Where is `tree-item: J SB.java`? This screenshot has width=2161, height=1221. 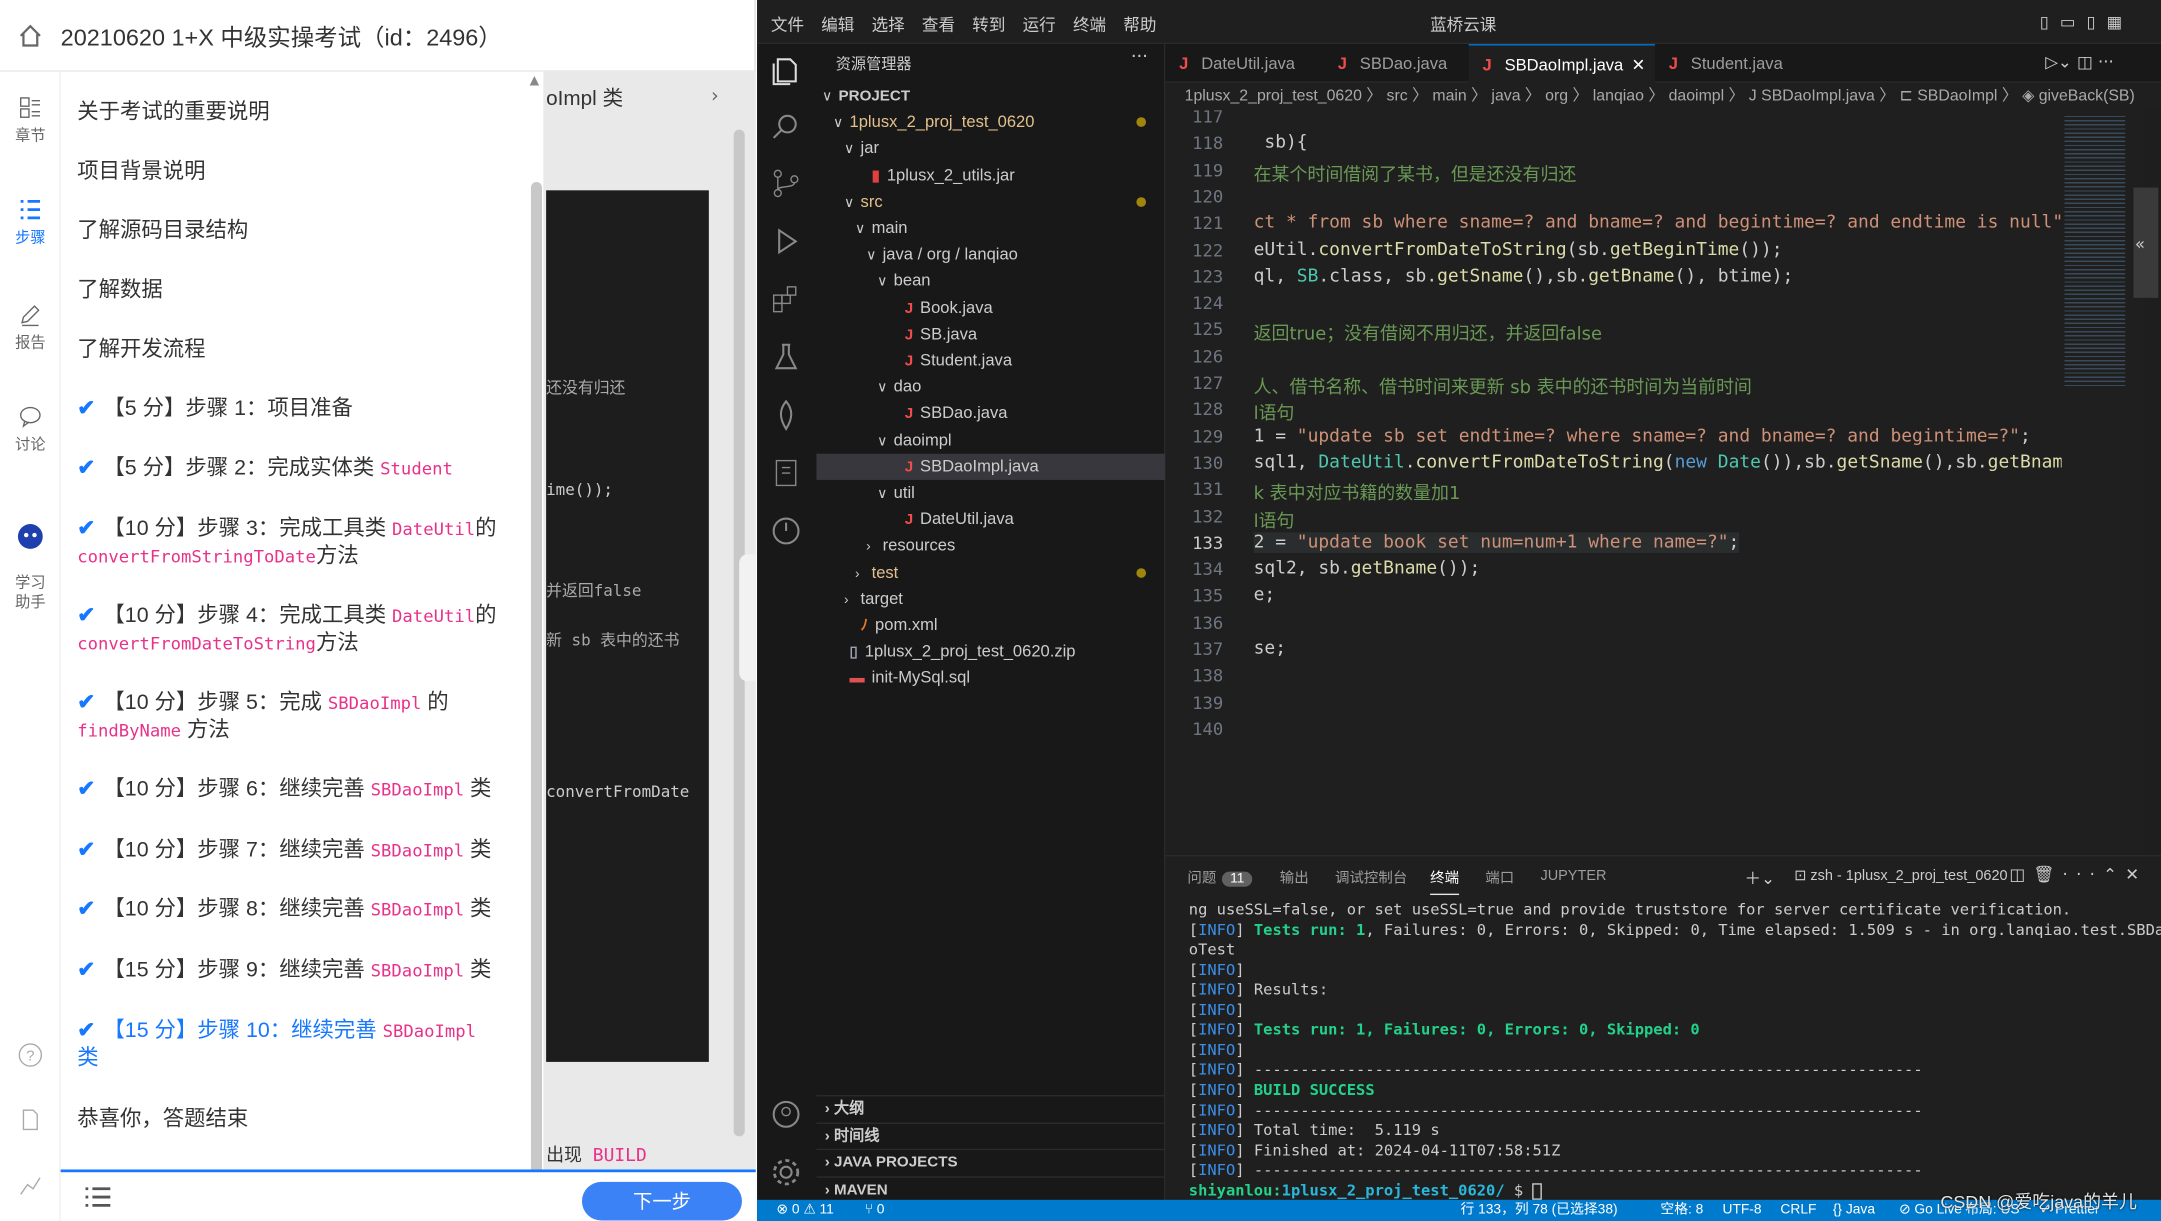
tree-item: J SB.java is located at coordinates (990, 334).